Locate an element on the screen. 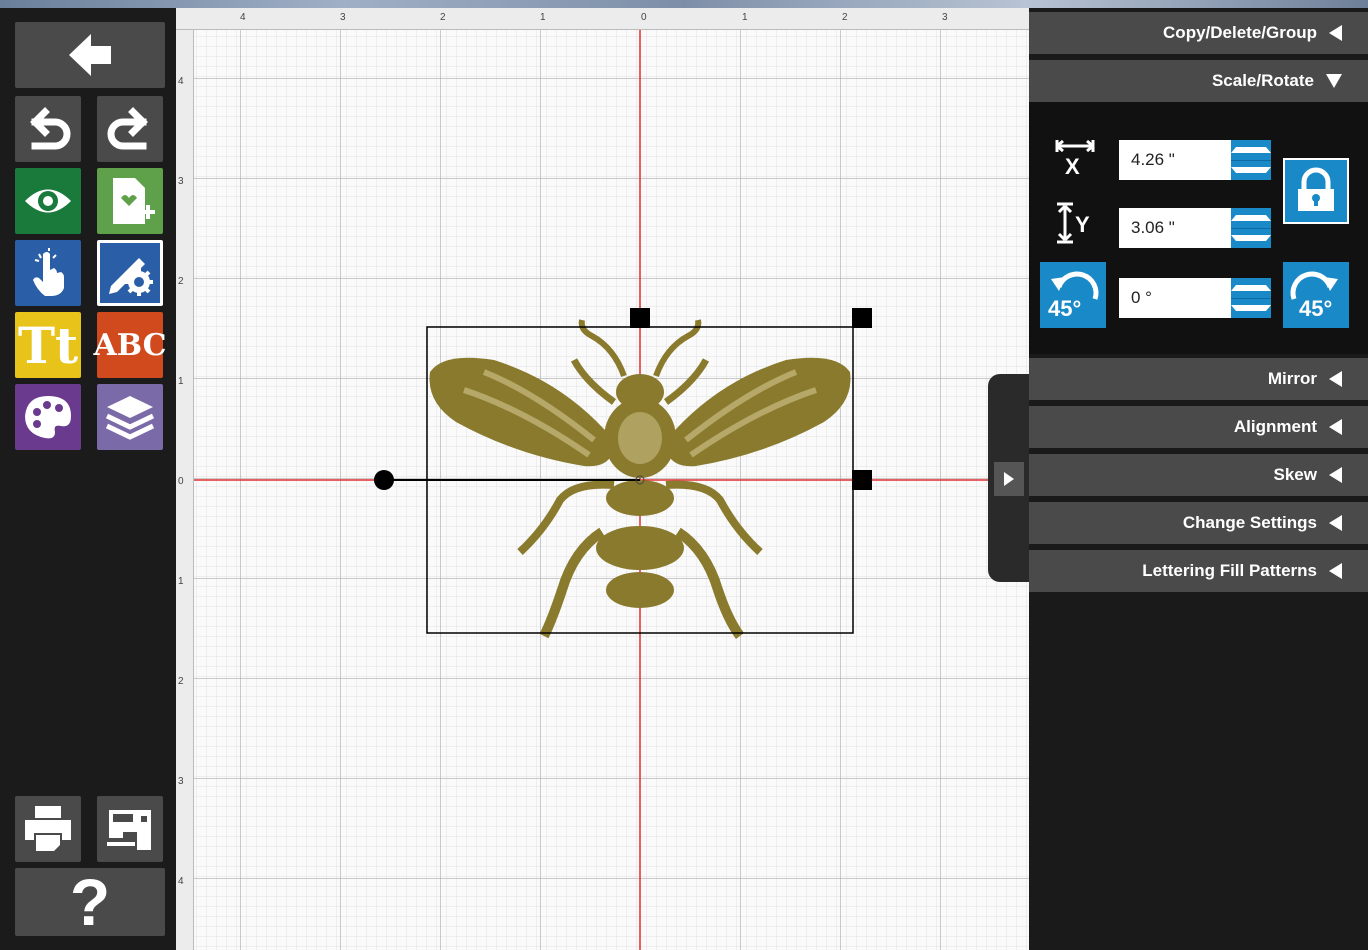  redo-icon is located at coordinates (127, 128).